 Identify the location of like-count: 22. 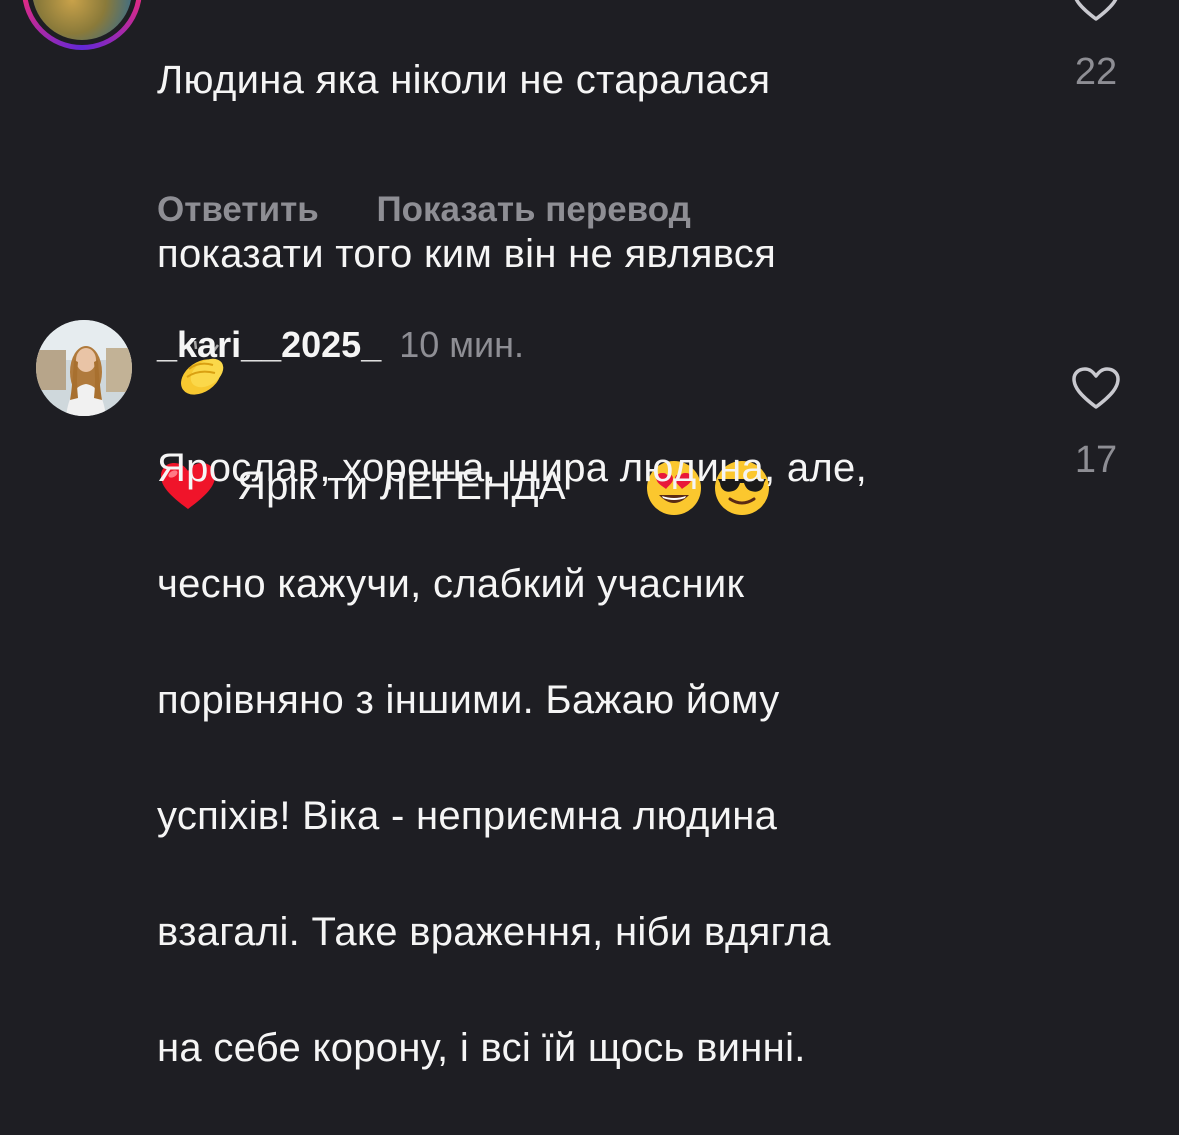
(1096, 72).